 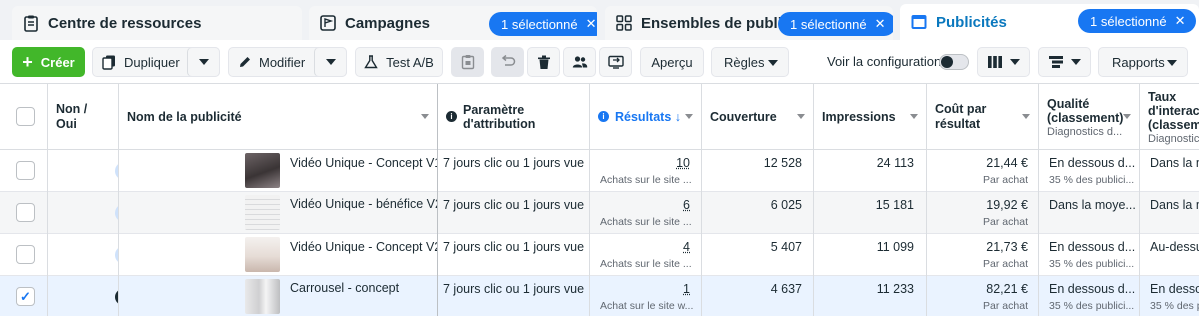 I want to click on duplicate-label: Dupliquer, so click(x=152, y=62).